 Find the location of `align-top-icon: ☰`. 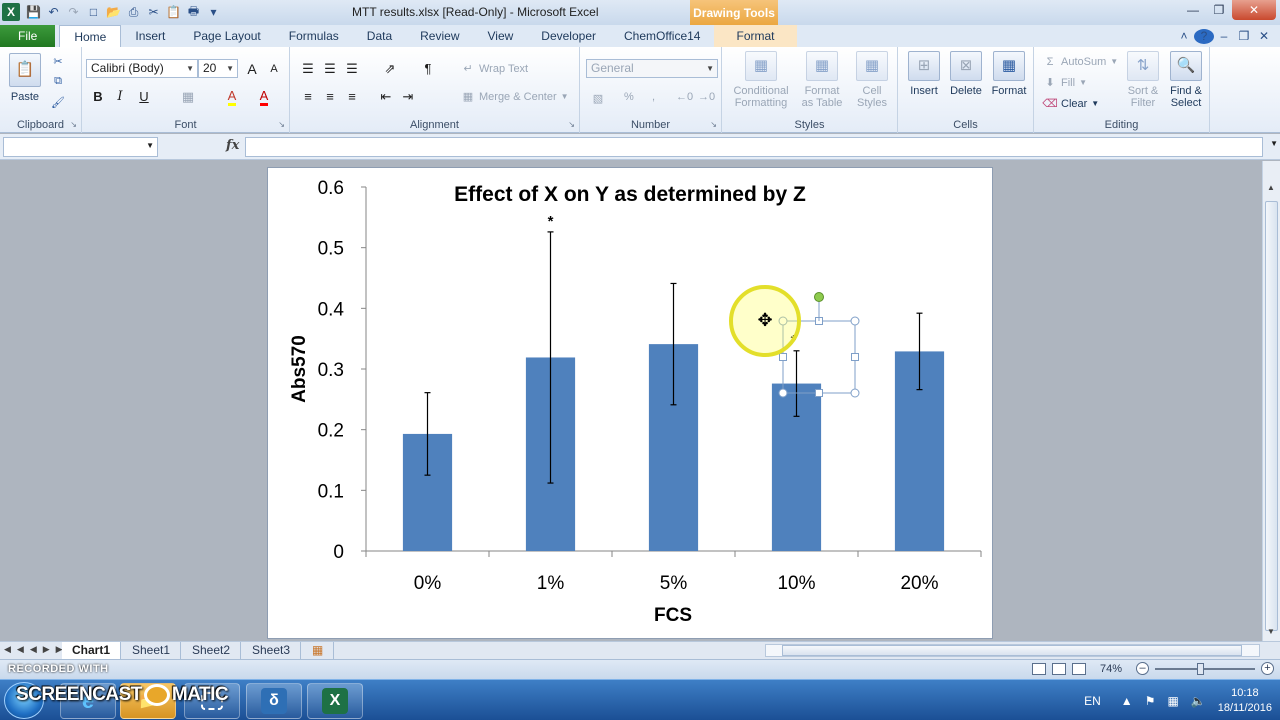

align-top-icon: ☰ is located at coordinates (308, 68).